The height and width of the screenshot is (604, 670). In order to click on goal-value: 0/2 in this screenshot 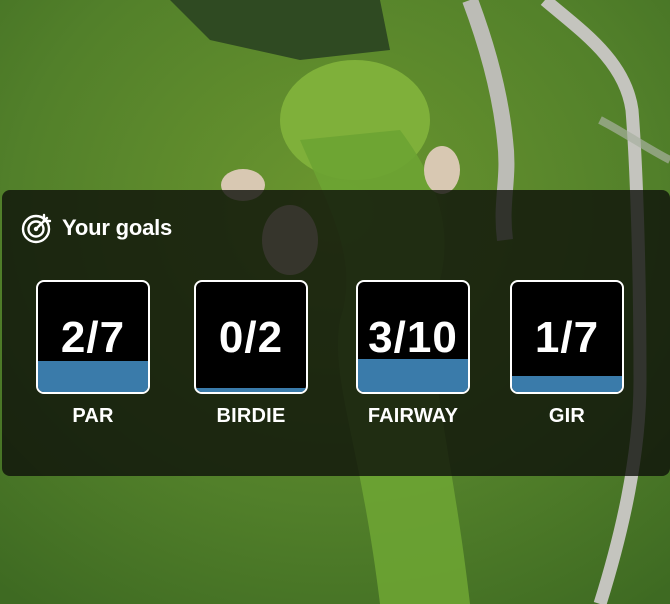, I will do `click(251, 337)`.